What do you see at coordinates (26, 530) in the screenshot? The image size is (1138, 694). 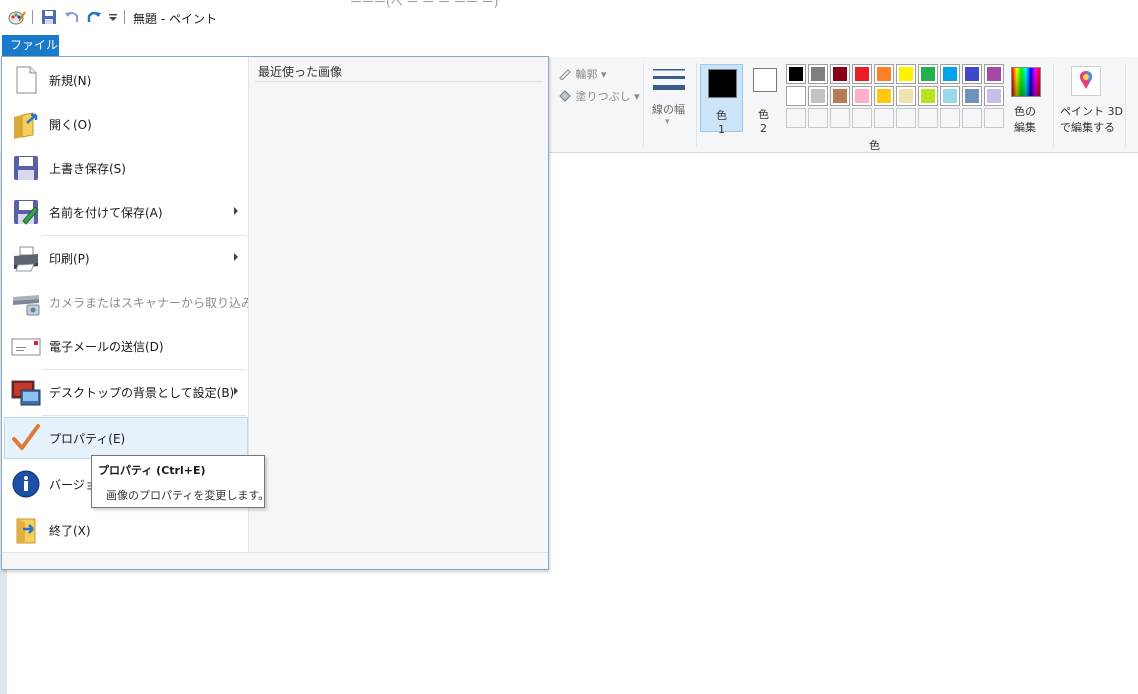 I see `exit-icon` at bounding box center [26, 530].